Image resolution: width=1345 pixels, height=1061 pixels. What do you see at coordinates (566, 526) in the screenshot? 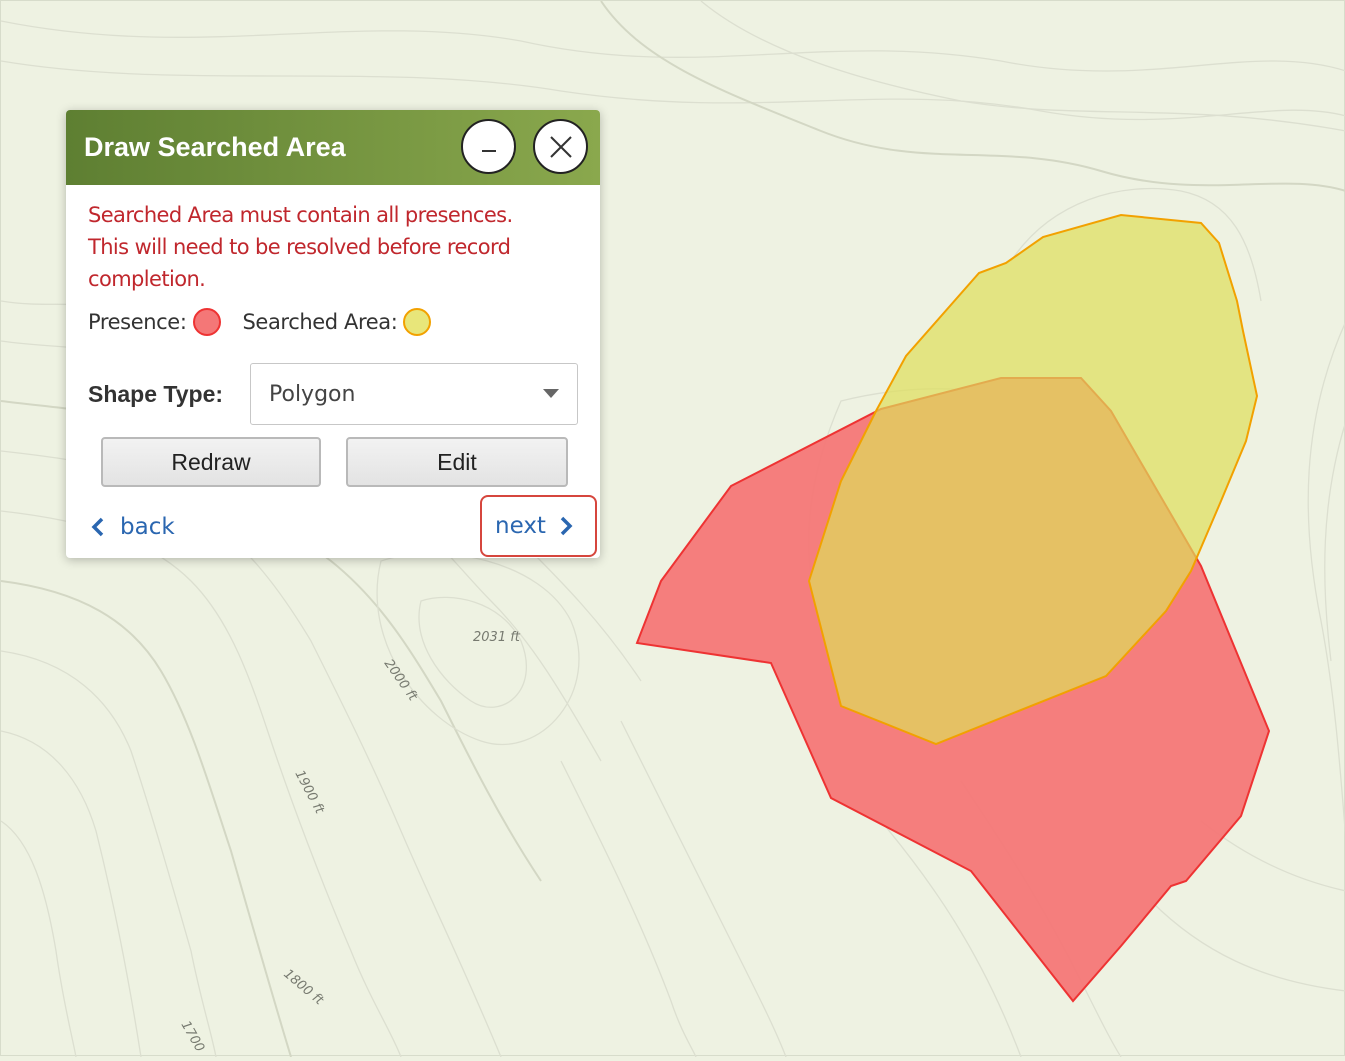
I see `chevron-right-icon` at bounding box center [566, 526].